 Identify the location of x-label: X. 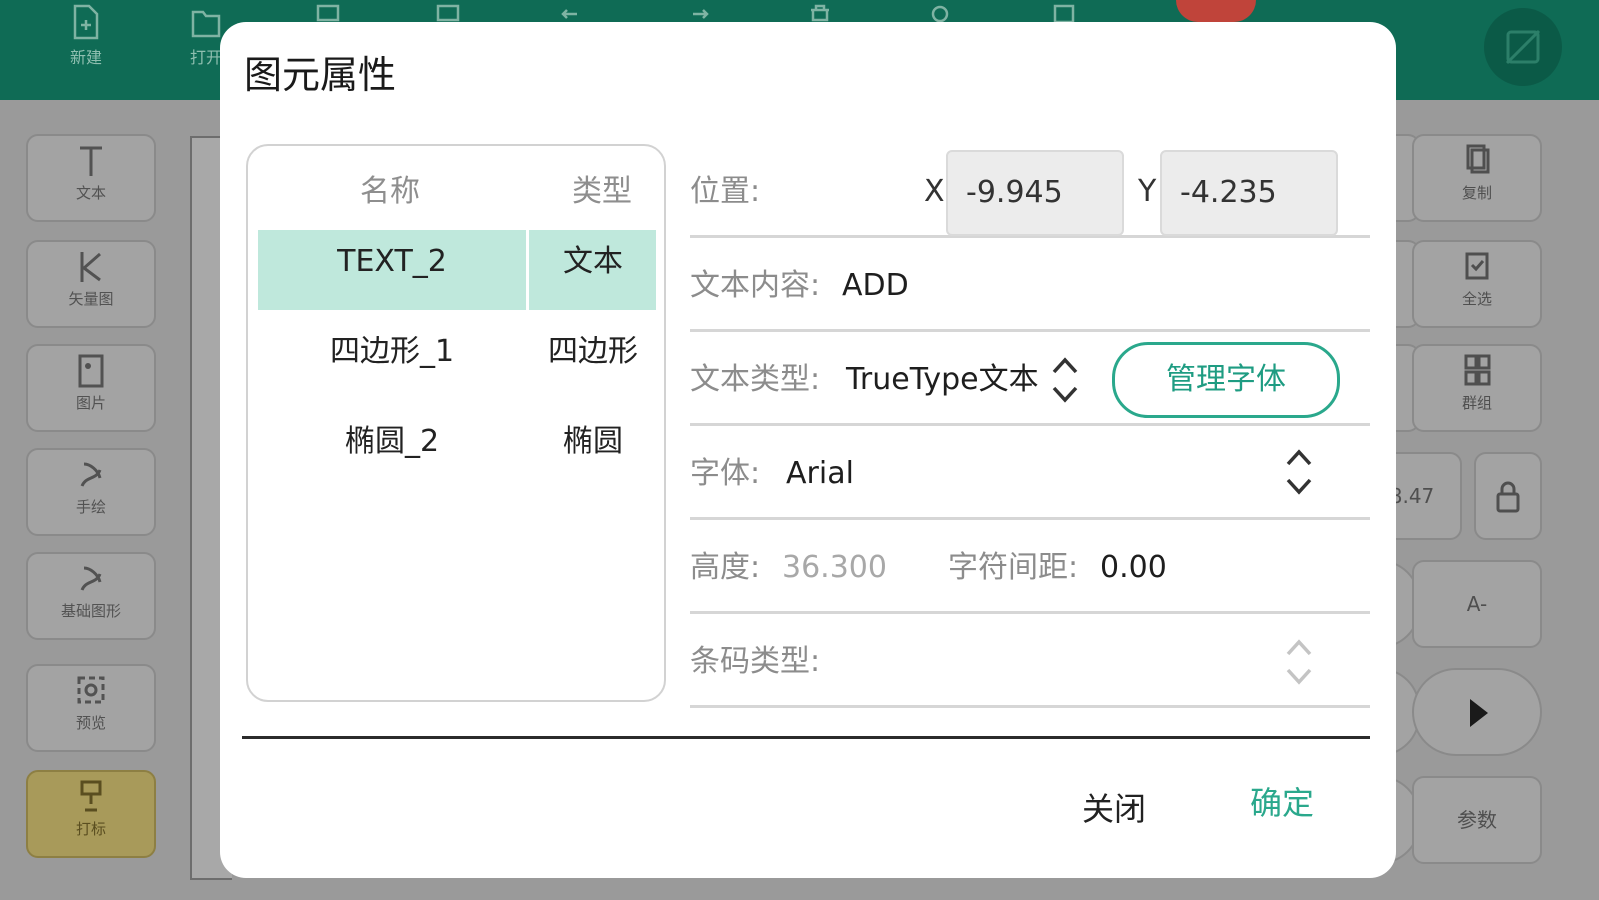
(934, 191).